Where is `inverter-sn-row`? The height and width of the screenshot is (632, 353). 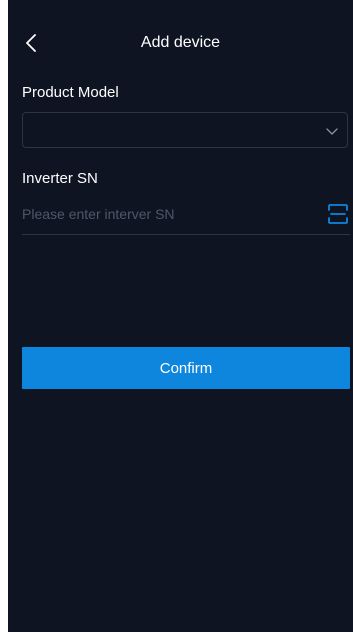
inverter-sn-row is located at coordinates (186, 215).